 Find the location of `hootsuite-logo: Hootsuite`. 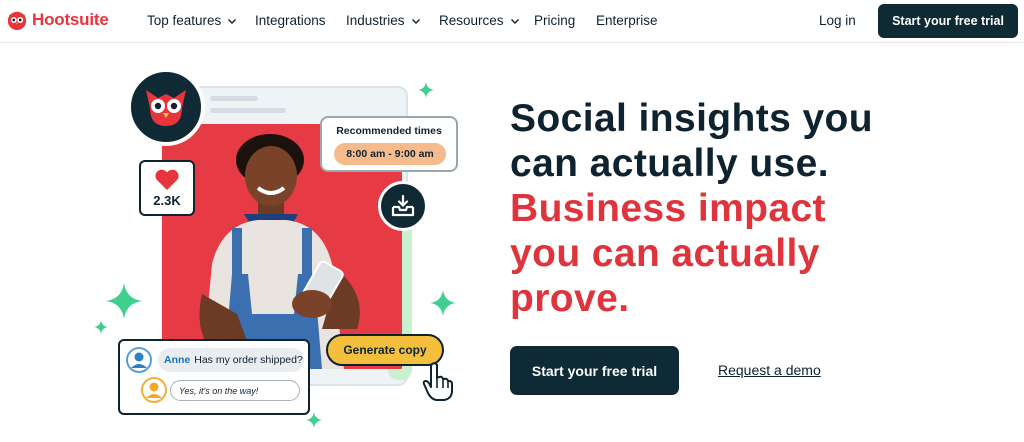

hootsuite-logo: Hootsuite is located at coordinates (57, 20).